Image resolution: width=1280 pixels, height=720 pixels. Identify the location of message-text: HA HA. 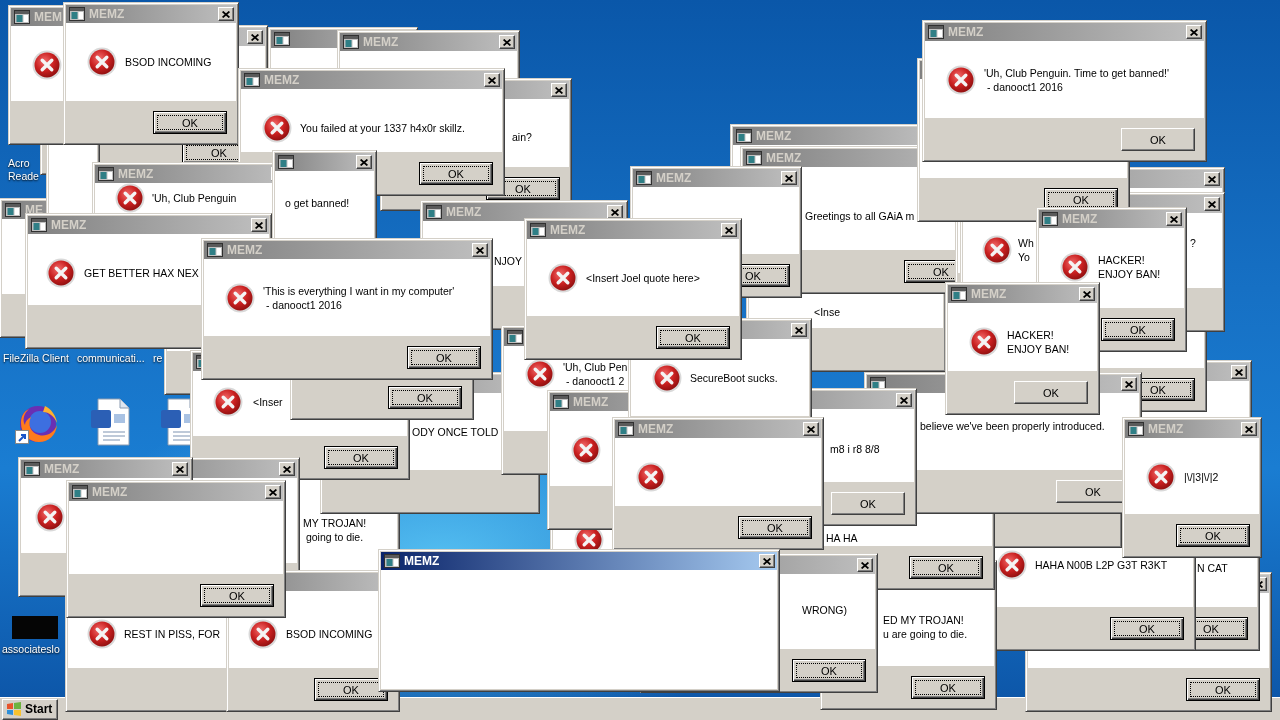
(842, 538).